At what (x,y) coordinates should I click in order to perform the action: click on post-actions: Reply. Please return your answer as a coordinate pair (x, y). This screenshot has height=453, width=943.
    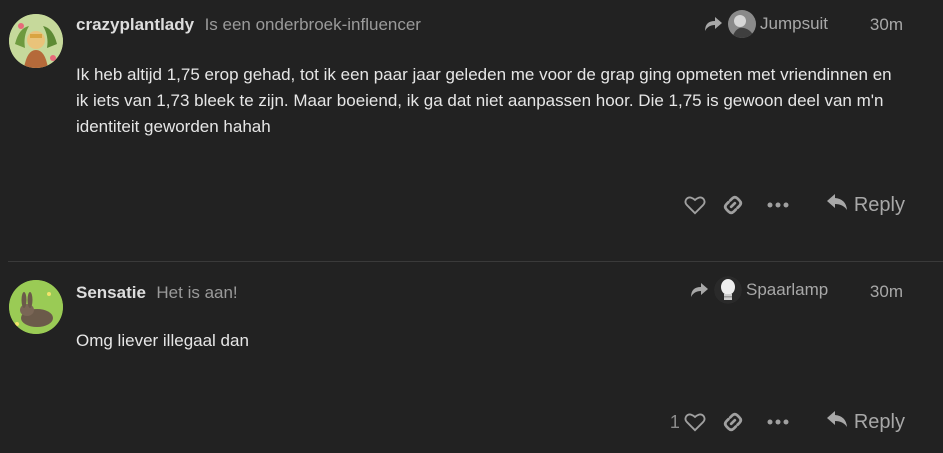
    Looking at the image, I should click on (783, 205).